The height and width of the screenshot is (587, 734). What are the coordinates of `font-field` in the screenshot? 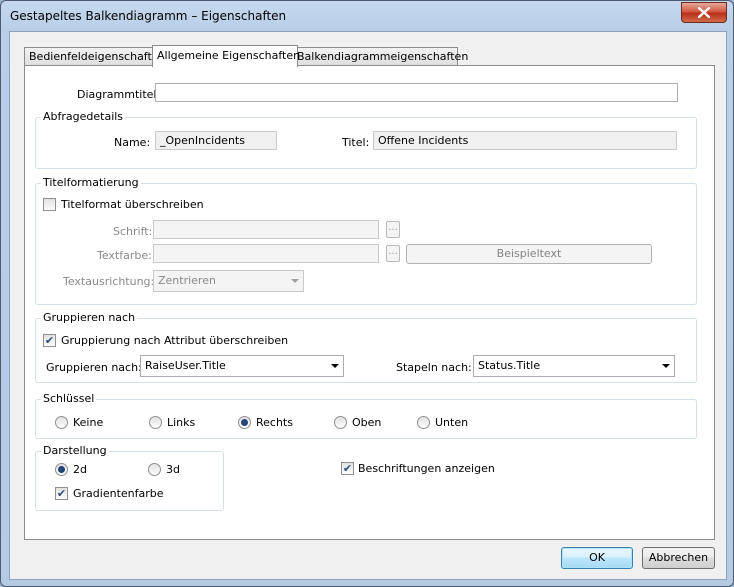 It's located at (266, 229).